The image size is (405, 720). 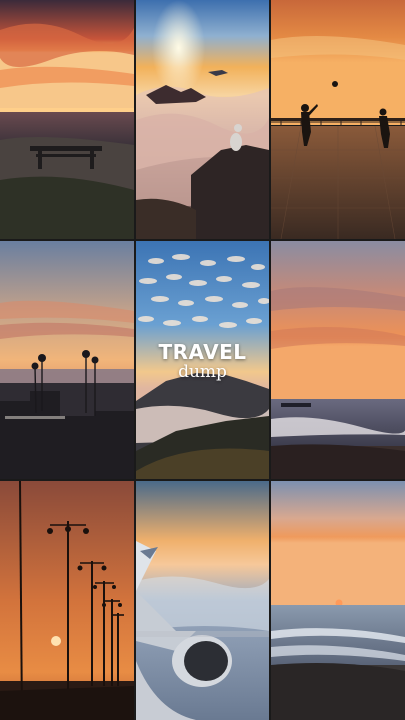 I want to click on photo-calm-beach-sunset, so click(x=338, y=600).